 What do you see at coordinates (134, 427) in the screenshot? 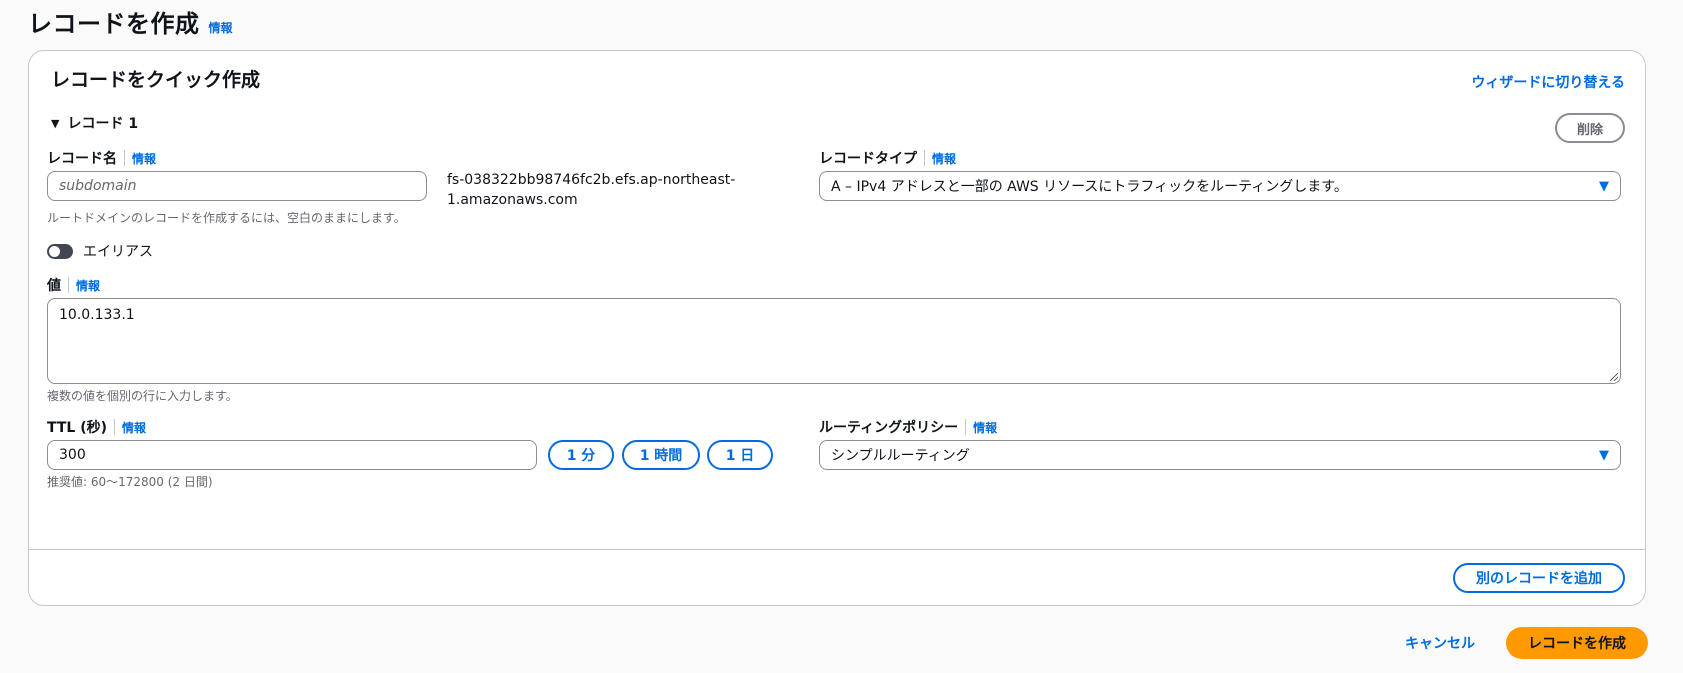
I see `ttl-info-link: 情報` at bounding box center [134, 427].